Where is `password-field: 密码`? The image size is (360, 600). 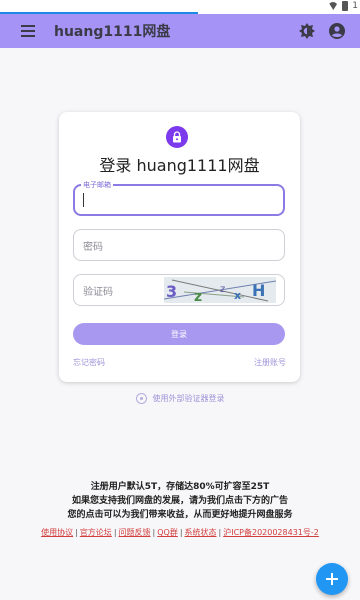
password-field: 密码 is located at coordinates (179, 245).